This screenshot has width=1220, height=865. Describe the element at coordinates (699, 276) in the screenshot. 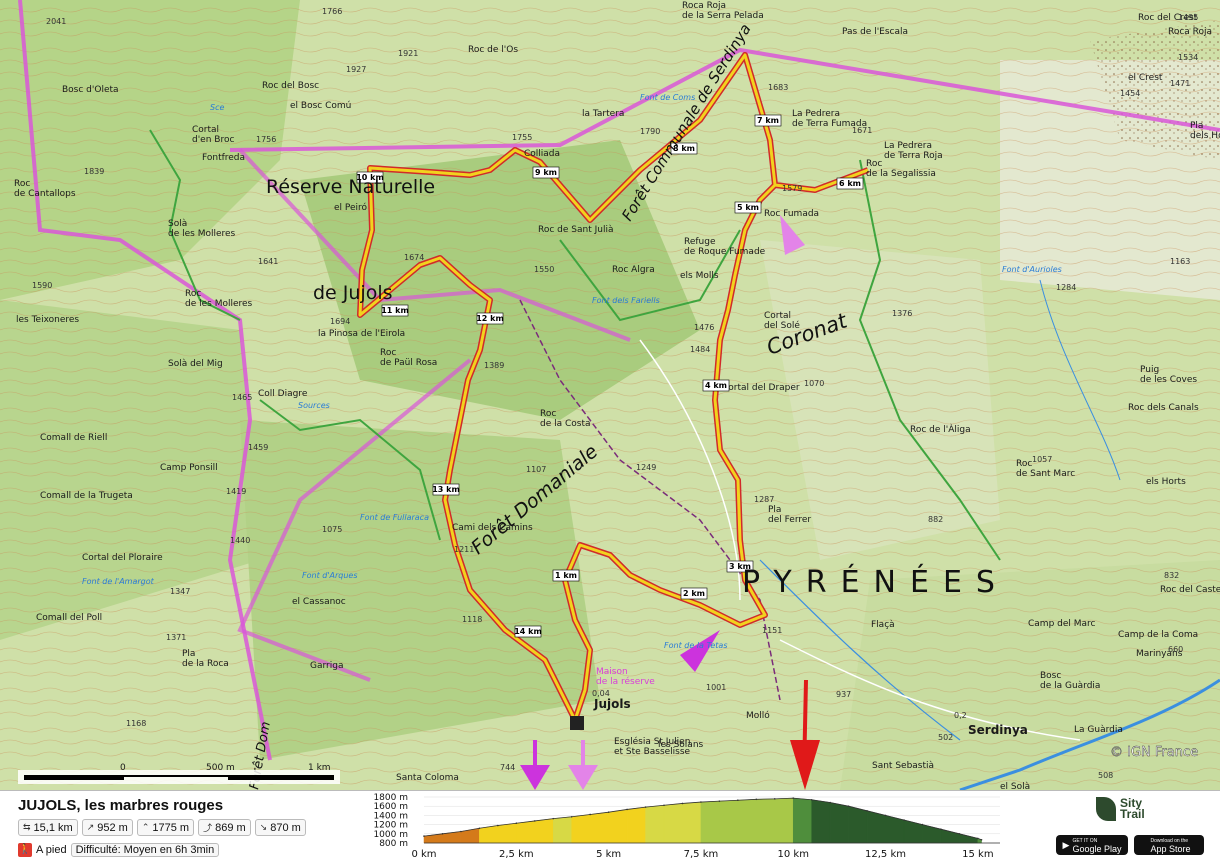

I see `place-label: els Molls` at that location.